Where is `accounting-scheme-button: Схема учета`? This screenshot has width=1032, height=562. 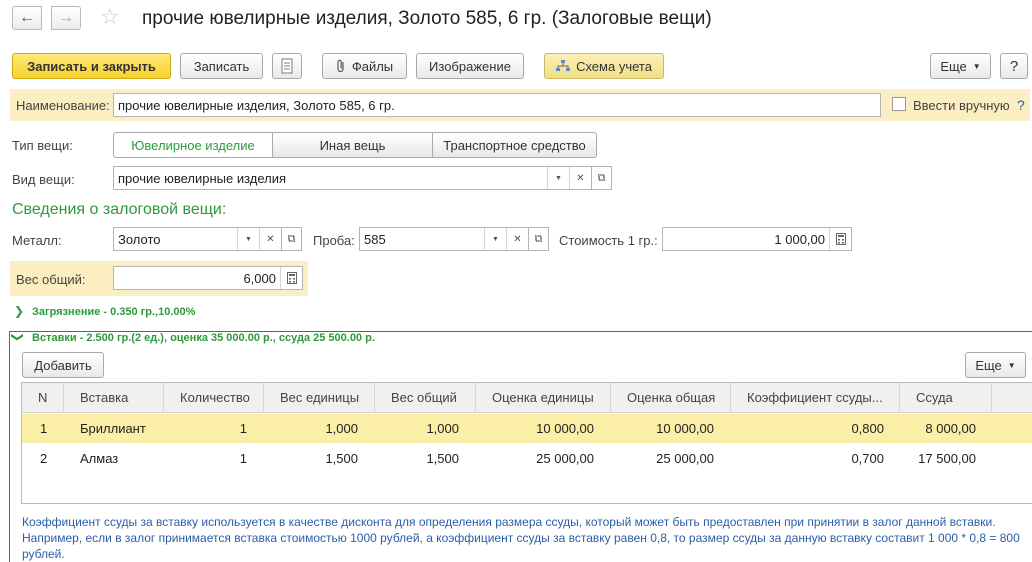 accounting-scheme-button: Схема учета is located at coordinates (604, 66).